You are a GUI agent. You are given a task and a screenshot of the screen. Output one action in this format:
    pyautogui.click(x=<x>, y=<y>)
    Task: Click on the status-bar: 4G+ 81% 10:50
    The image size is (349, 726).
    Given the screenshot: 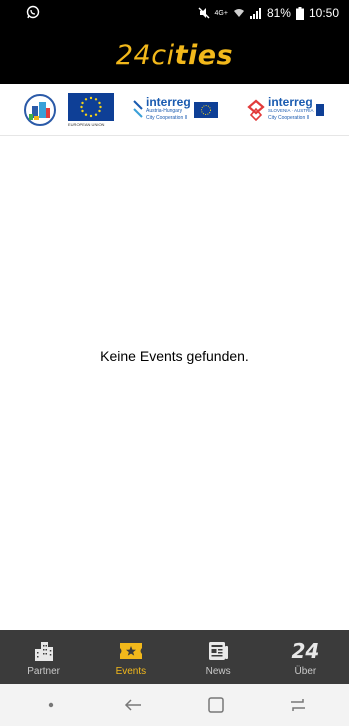 What is the action you would take?
    pyautogui.click(x=174, y=13)
    